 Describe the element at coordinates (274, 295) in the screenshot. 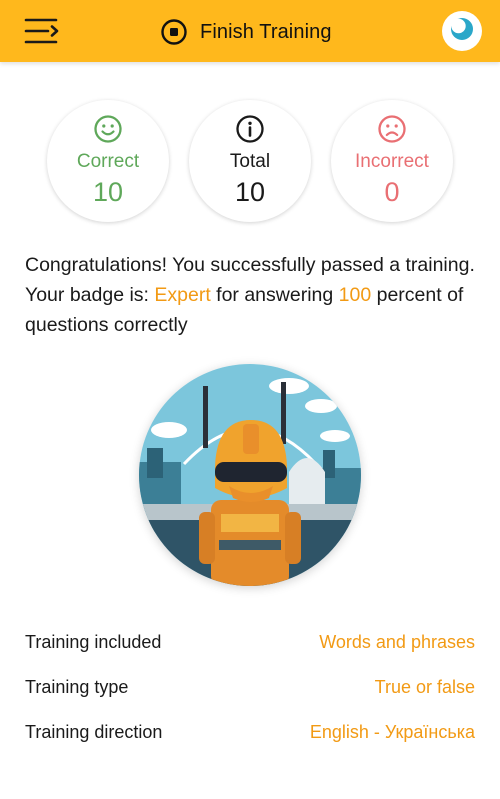

I see `message-text-2: for answering` at that location.